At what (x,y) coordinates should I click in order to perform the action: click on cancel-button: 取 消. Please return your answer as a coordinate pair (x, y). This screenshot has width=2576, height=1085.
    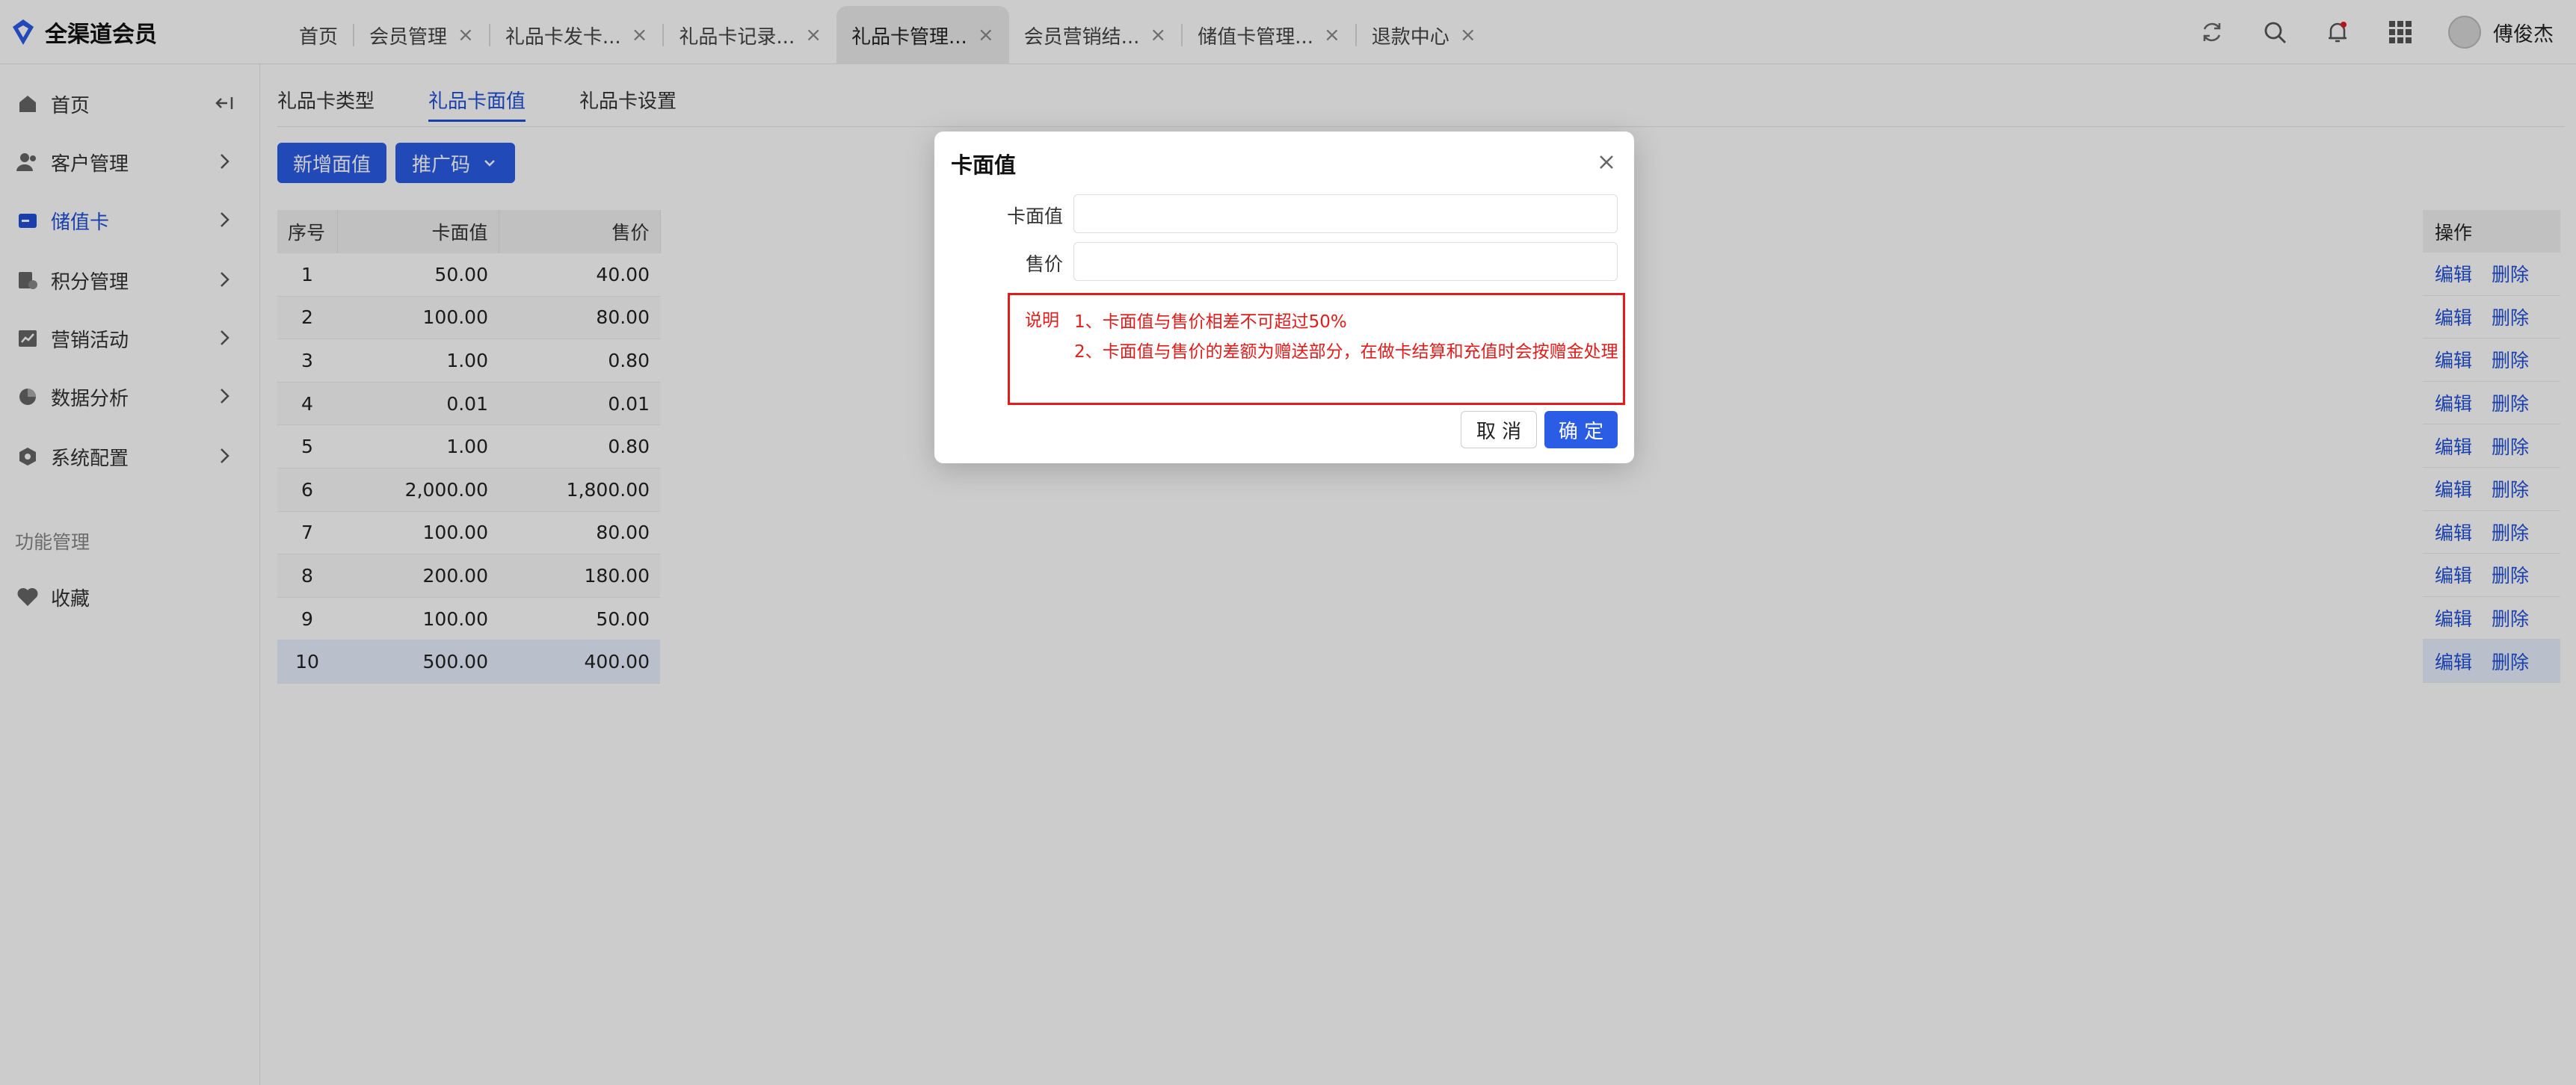
    Looking at the image, I should click on (1499, 429).